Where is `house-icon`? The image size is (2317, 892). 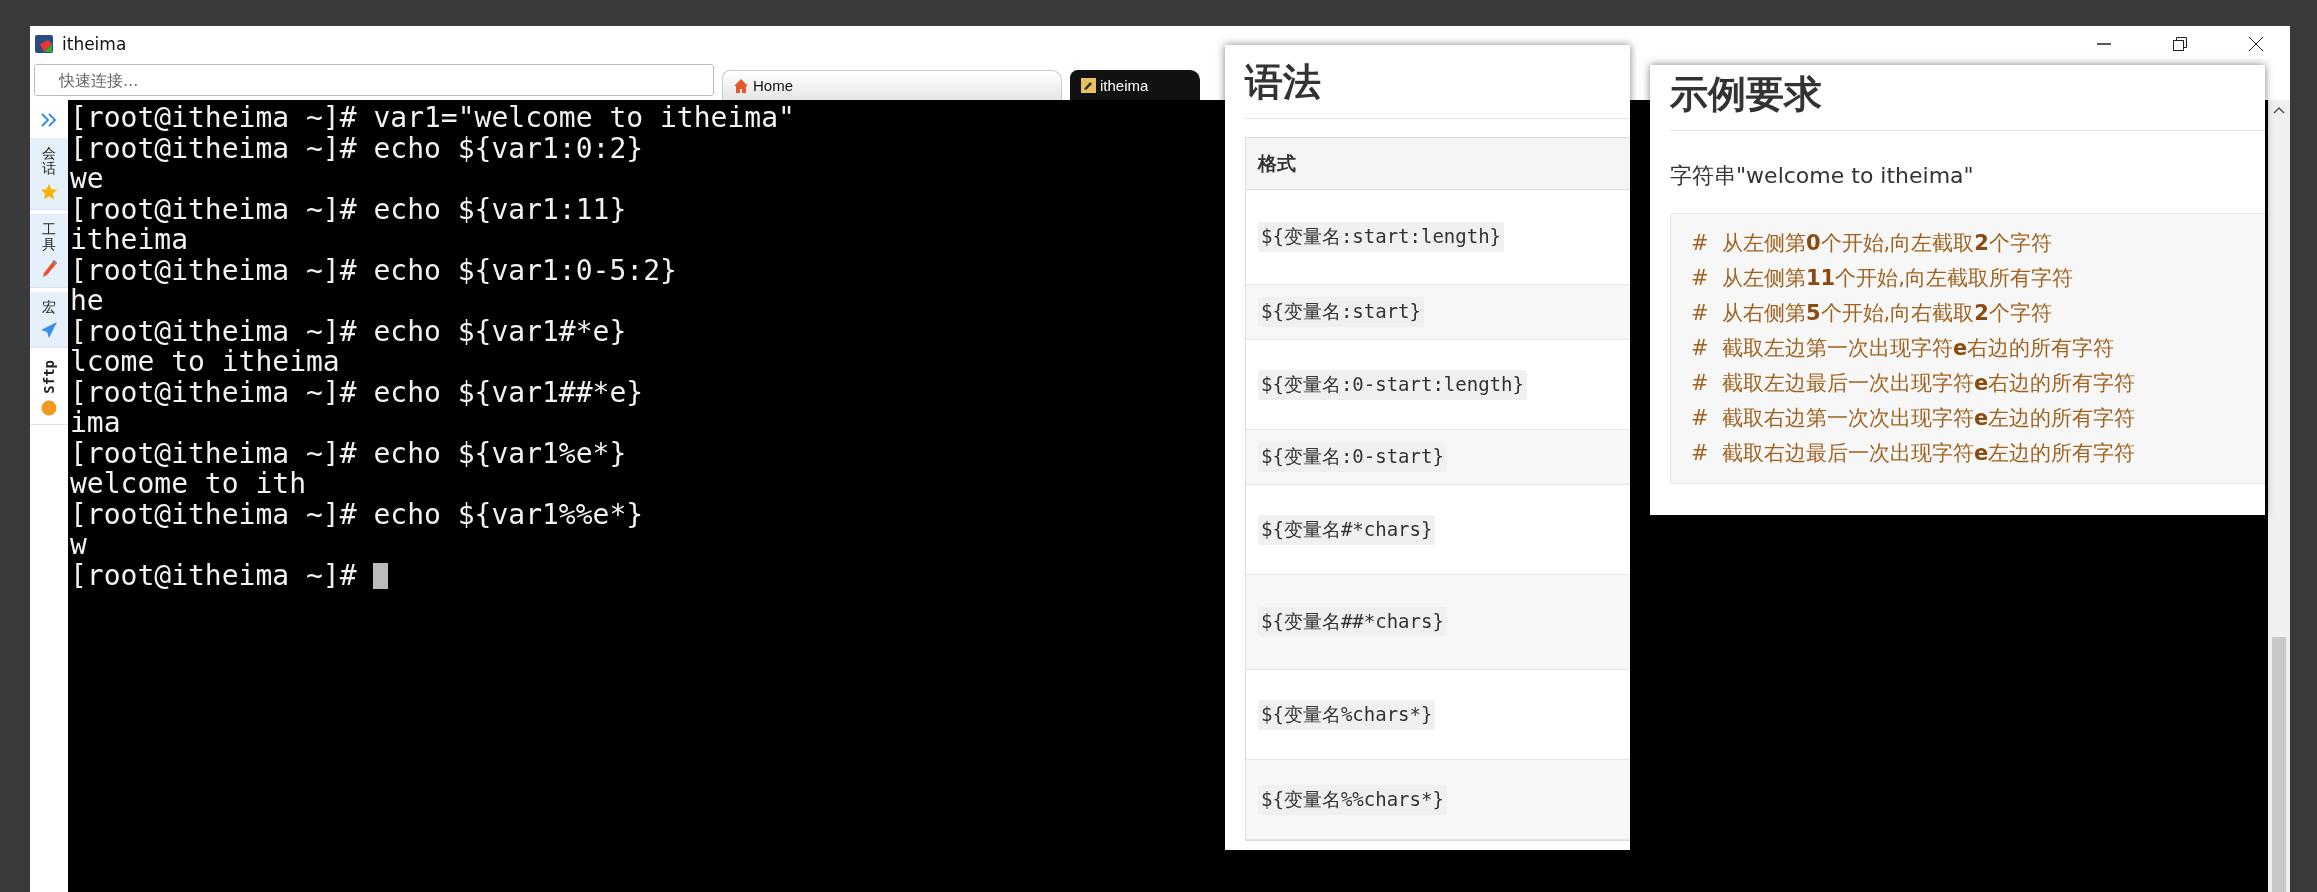 house-icon is located at coordinates (741, 85).